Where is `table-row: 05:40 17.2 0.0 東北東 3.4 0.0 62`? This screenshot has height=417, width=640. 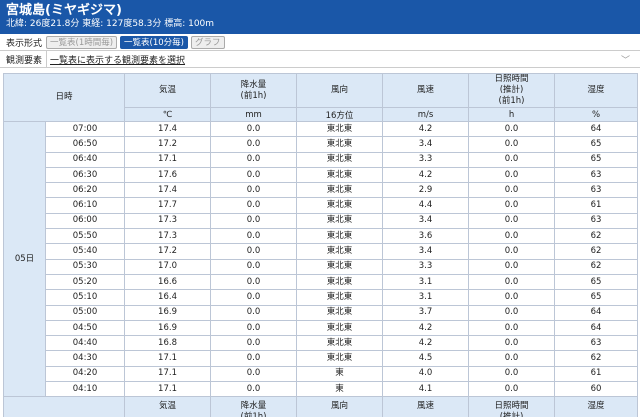 table-row: 05:40 17.2 0.0 東北東 3.4 0.0 62 is located at coordinates (321, 251).